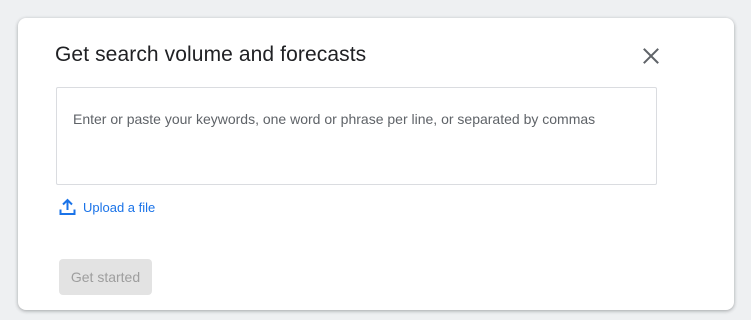 The width and height of the screenshot is (751, 320). I want to click on close-icon, so click(651, 56).